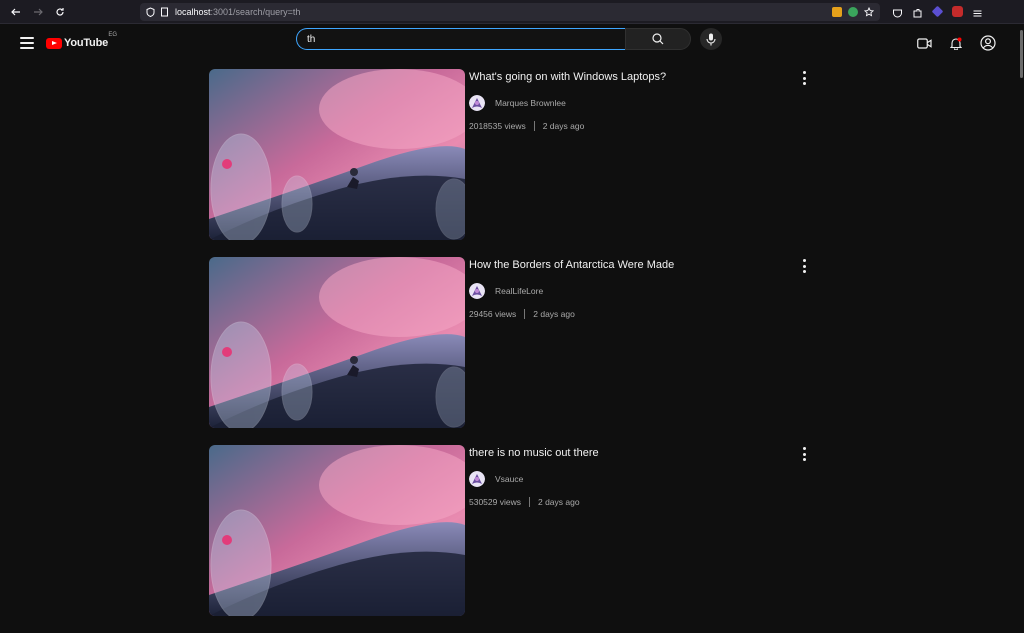 This screenshot has height=633, width=1024. I want to click on bookmark-star-icon, so click(869, 11).